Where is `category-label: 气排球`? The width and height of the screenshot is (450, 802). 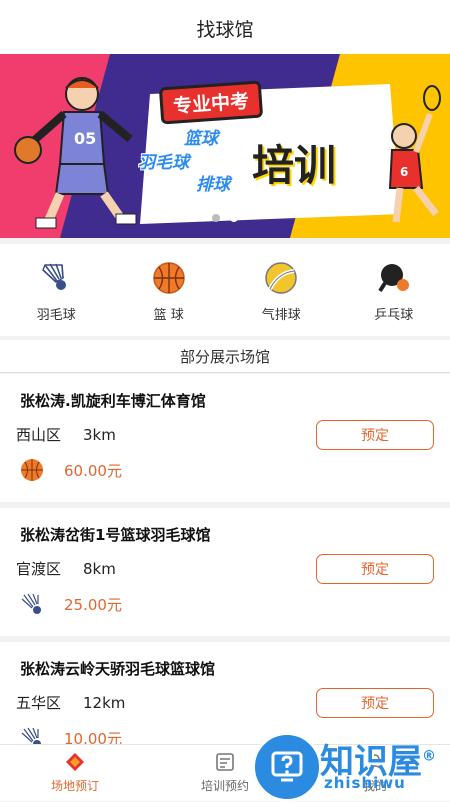 category-label: 气排球 is located at coordinates (281, 313).